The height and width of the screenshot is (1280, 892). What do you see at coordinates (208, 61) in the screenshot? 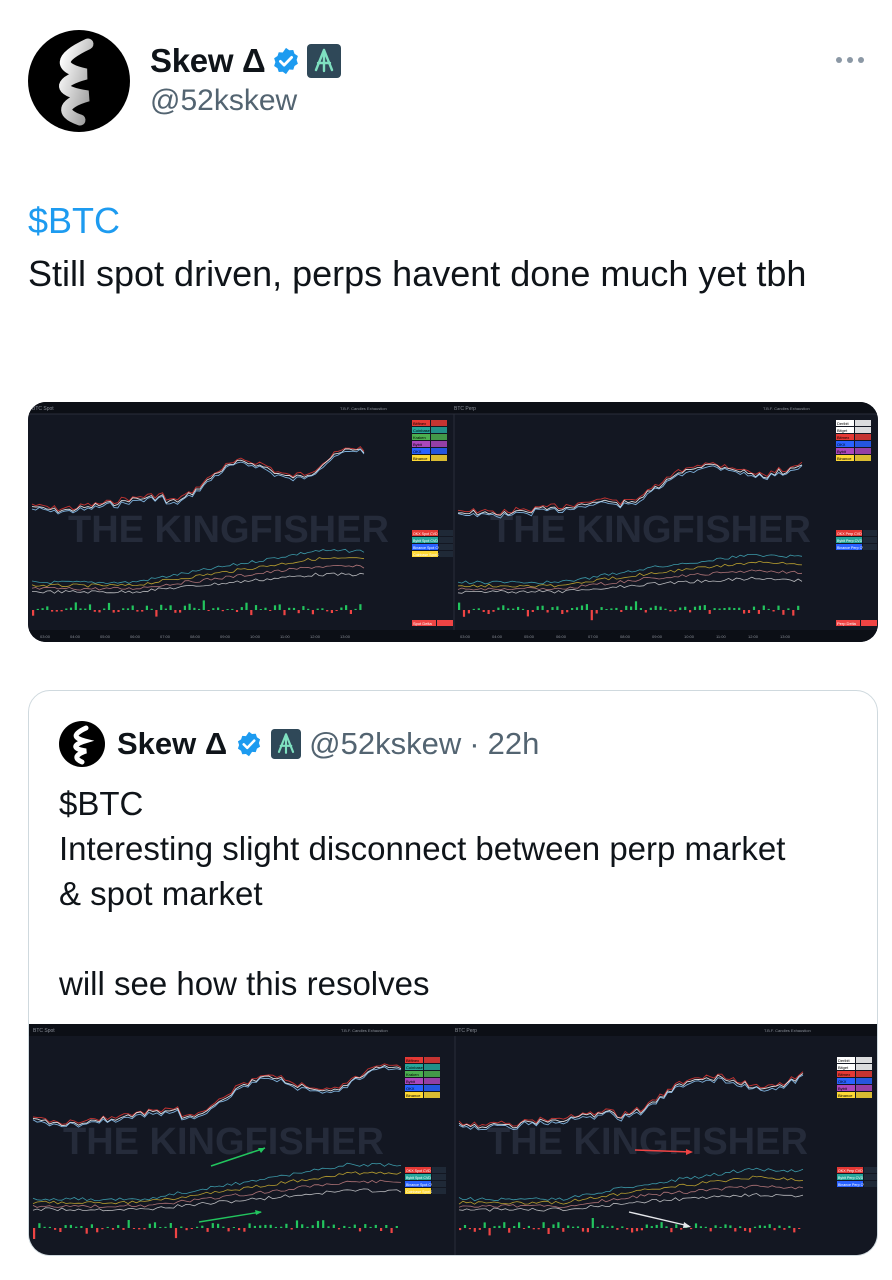
I see `author-name: Skew Δ` at bounding box center [208, 61].